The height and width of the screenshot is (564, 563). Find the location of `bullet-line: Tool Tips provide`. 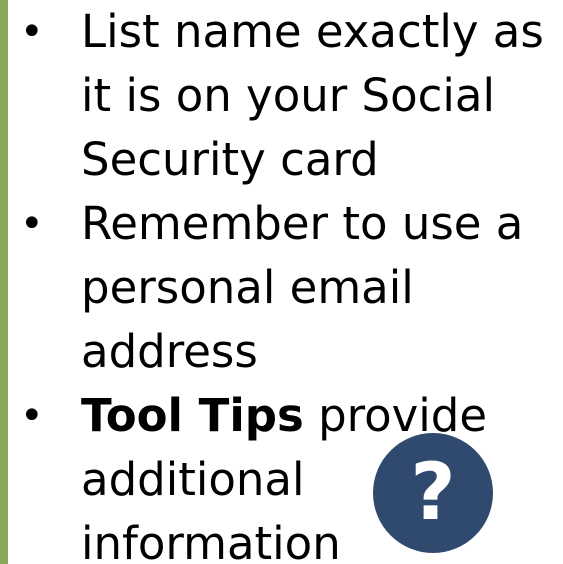

bullet-line: Tool Tips provide is located at coordinates (318, 416).